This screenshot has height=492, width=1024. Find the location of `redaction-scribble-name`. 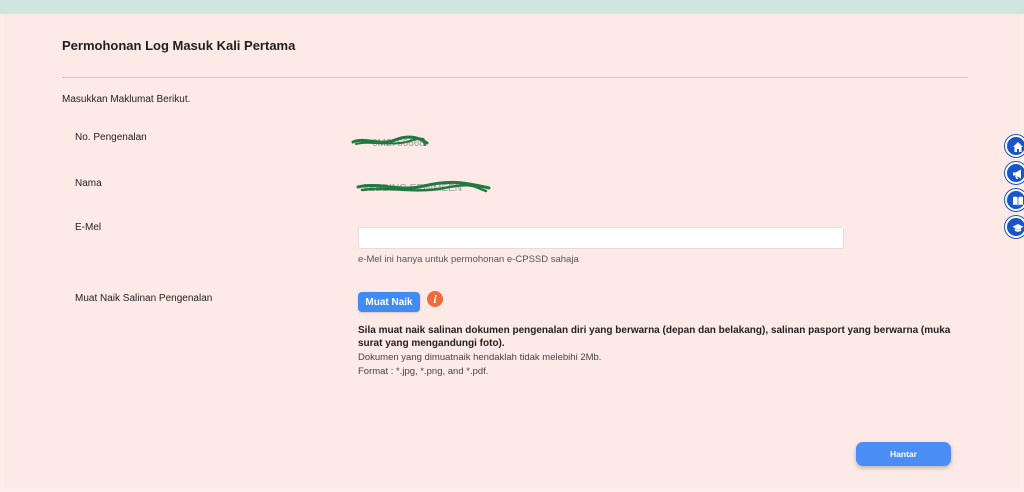

redaction-scribble-name is located at coordinates (423, 186).